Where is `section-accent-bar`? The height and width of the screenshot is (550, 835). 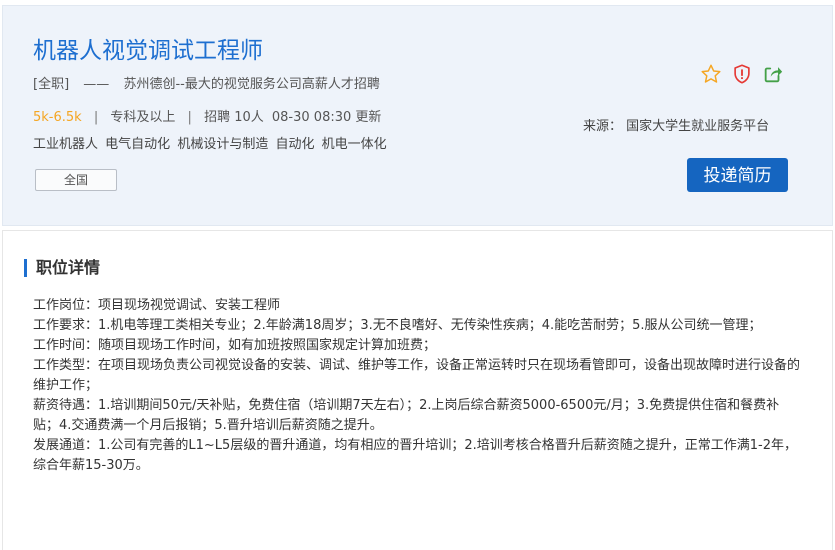 section-accent-bar is located at coordinates (25, 268).